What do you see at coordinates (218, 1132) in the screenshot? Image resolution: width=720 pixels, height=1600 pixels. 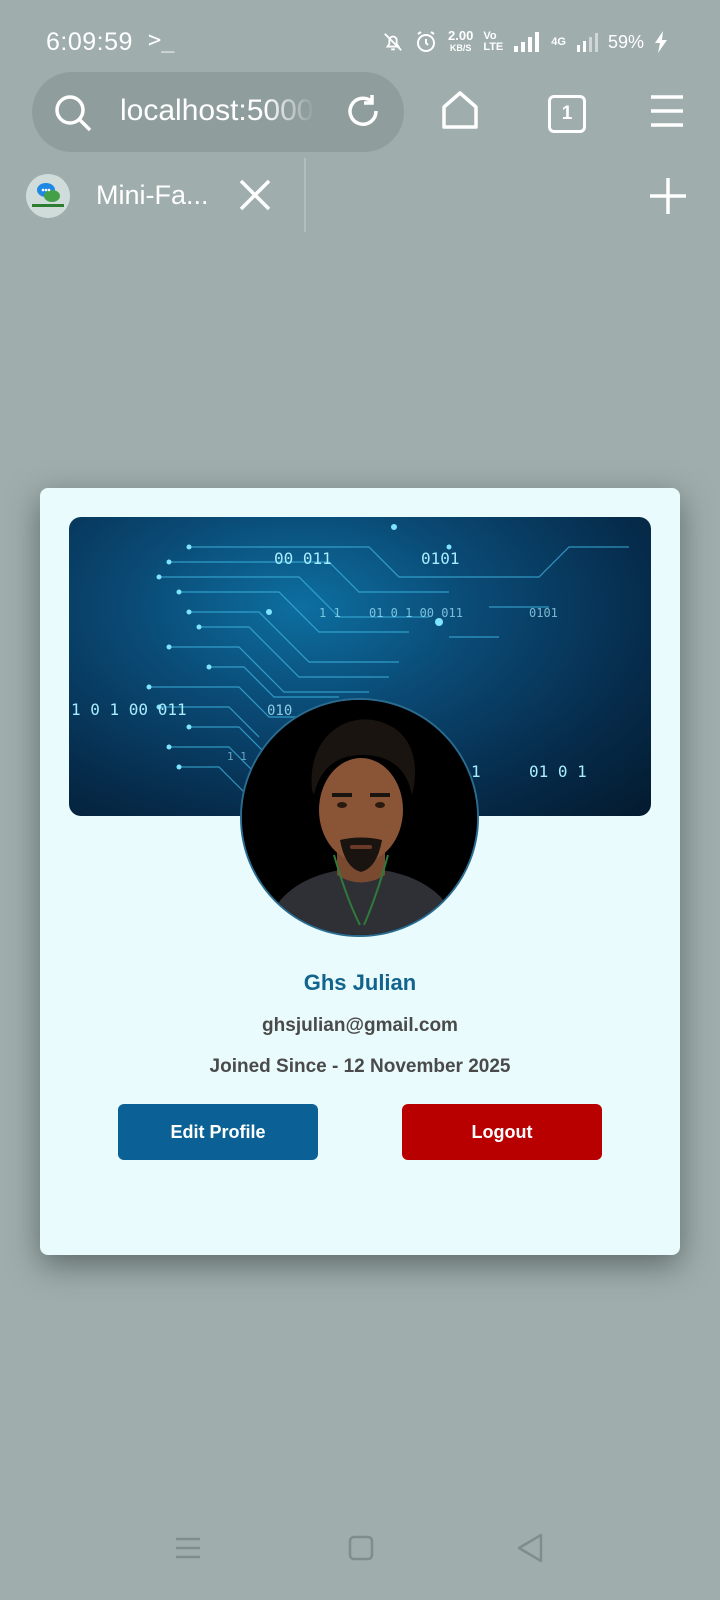 I see `edit-profile-button: Edit Profile` at bounding box center [218, 1132].